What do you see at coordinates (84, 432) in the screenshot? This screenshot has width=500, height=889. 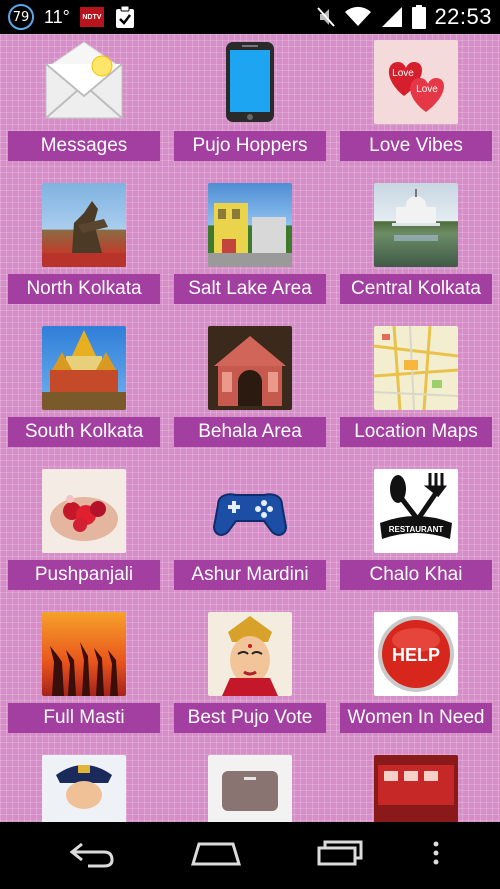 I see `tile-label: South Kolkata` at bounding box center [84, 432].